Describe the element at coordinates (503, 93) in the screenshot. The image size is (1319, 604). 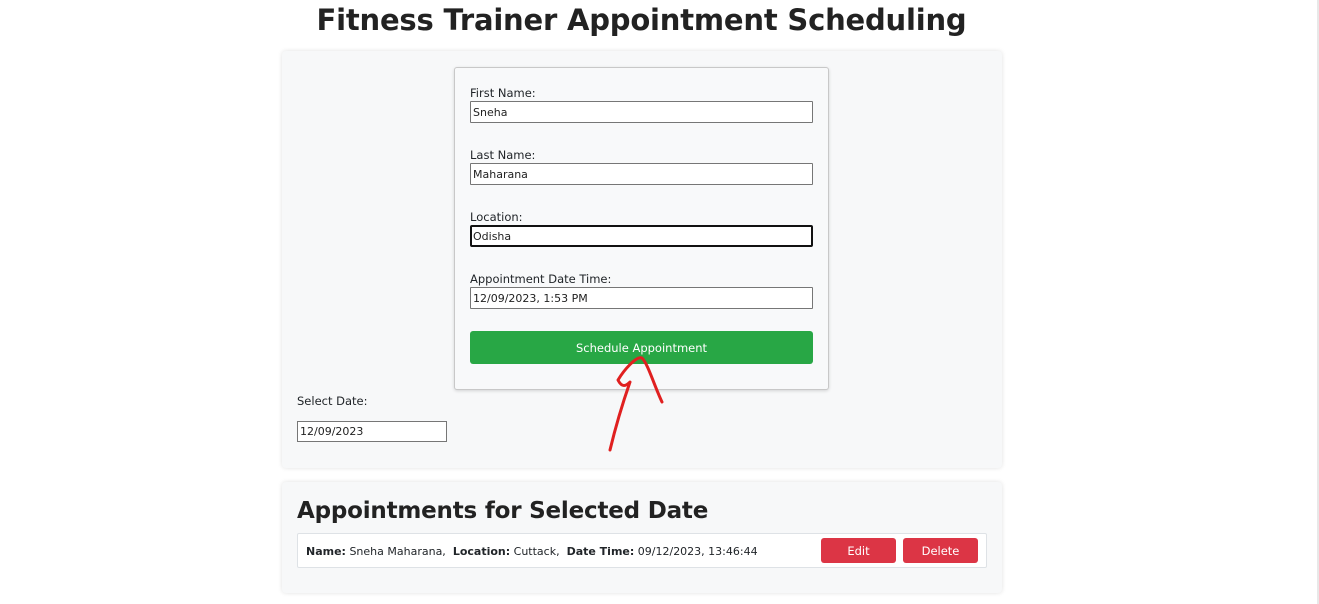
I see `first-name-label: First Name:` at that location.